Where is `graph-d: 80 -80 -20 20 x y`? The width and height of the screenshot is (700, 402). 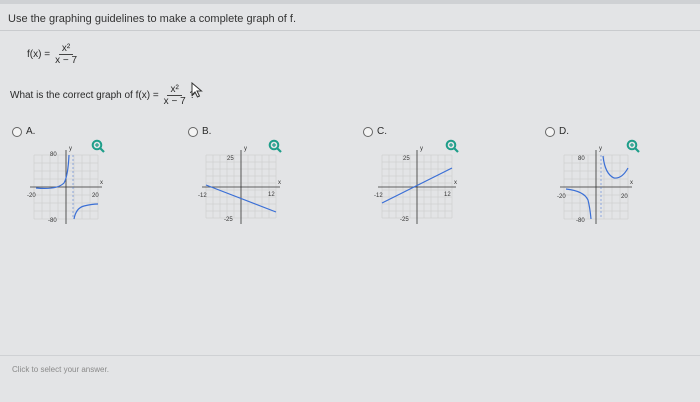
graph-d: 80 -80 -20 20 x y is located at coordinates (597, 185).